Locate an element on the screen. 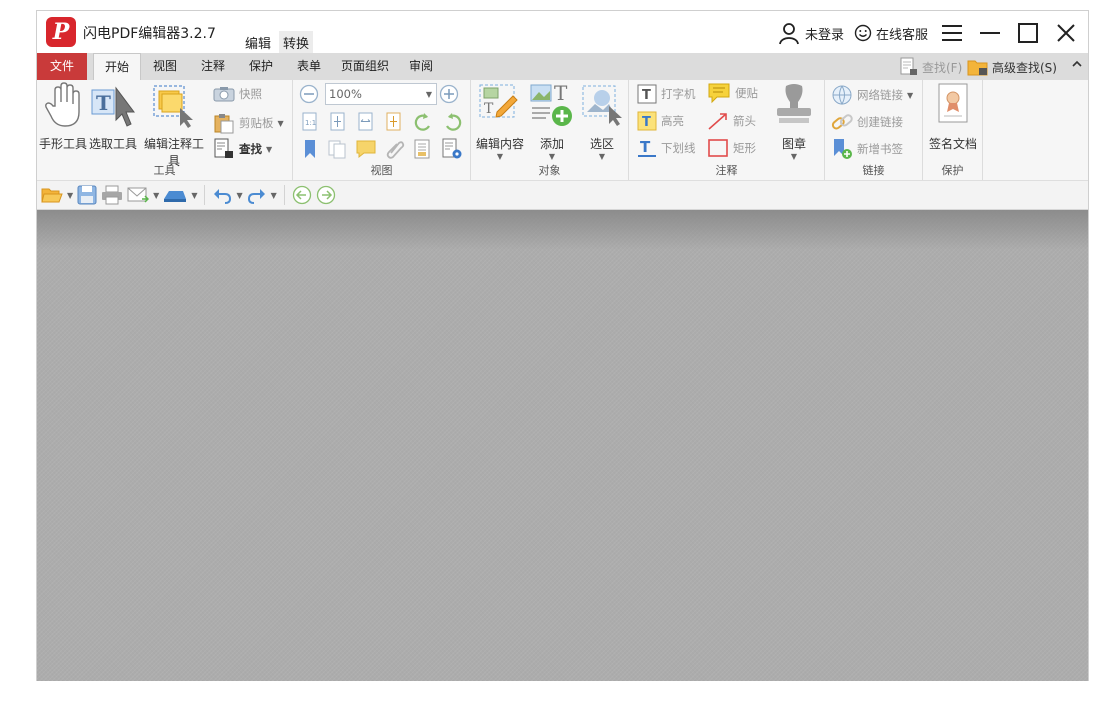 This screenshot has width=1120, height=707. web-link-dropdown-icon: ▼ is located at coordinates (910, 95).